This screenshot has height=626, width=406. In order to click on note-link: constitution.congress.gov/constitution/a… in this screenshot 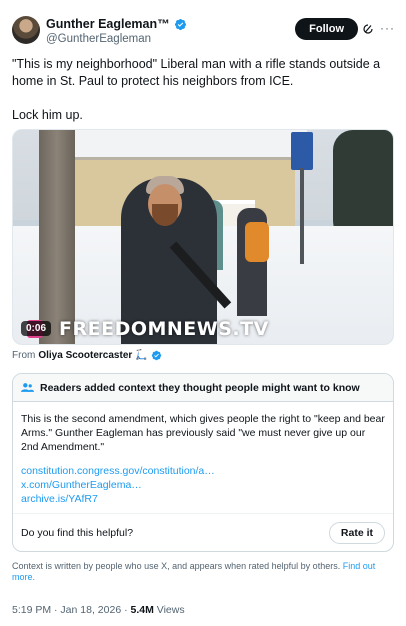, I will do `click(203, 471)`.